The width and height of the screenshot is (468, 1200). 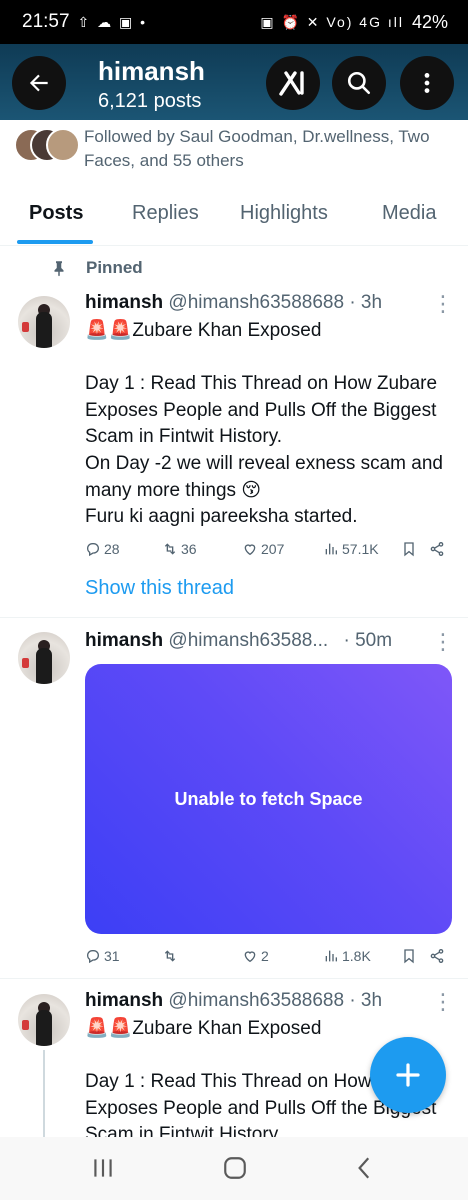 I want to click on recent-apps-icon, so click(x=103, y=1168).